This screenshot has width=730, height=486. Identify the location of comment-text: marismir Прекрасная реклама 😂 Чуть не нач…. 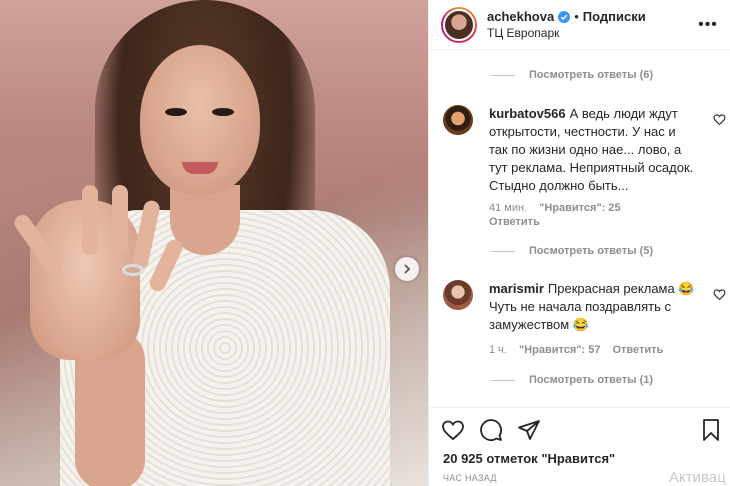
(592, 306).